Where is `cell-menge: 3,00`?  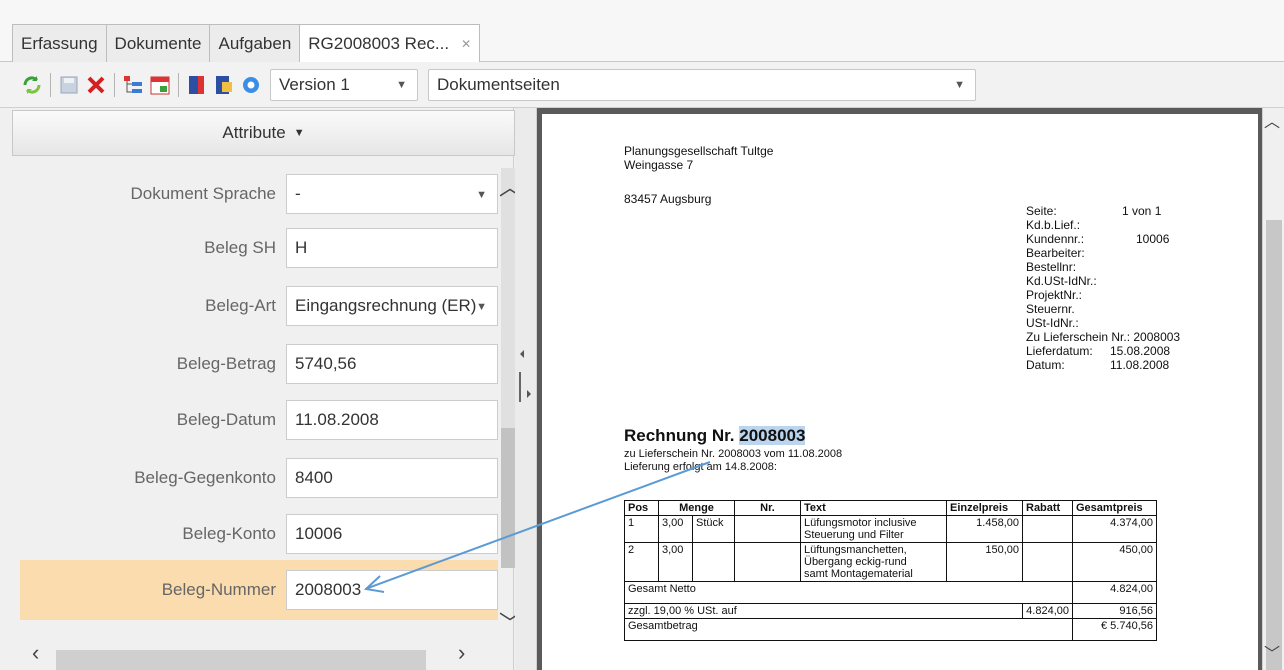
cell-menge: 3,00 is located at coordinates (675, 529).